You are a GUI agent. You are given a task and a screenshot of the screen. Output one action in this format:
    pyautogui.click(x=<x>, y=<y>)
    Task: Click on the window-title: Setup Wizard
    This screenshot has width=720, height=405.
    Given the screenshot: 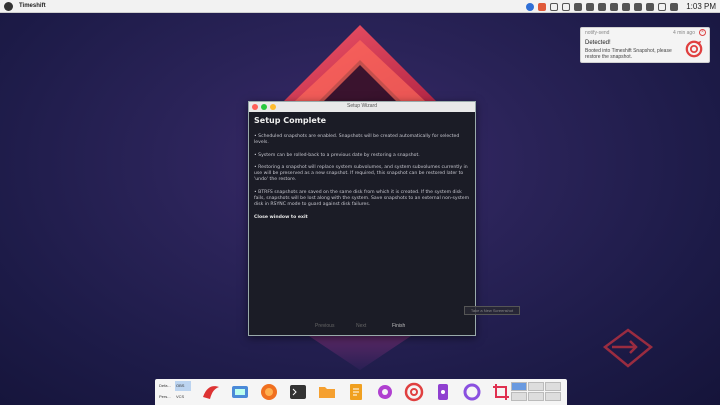 What is the action you would take?
    pyautogui.click(x=361, y=106)
    